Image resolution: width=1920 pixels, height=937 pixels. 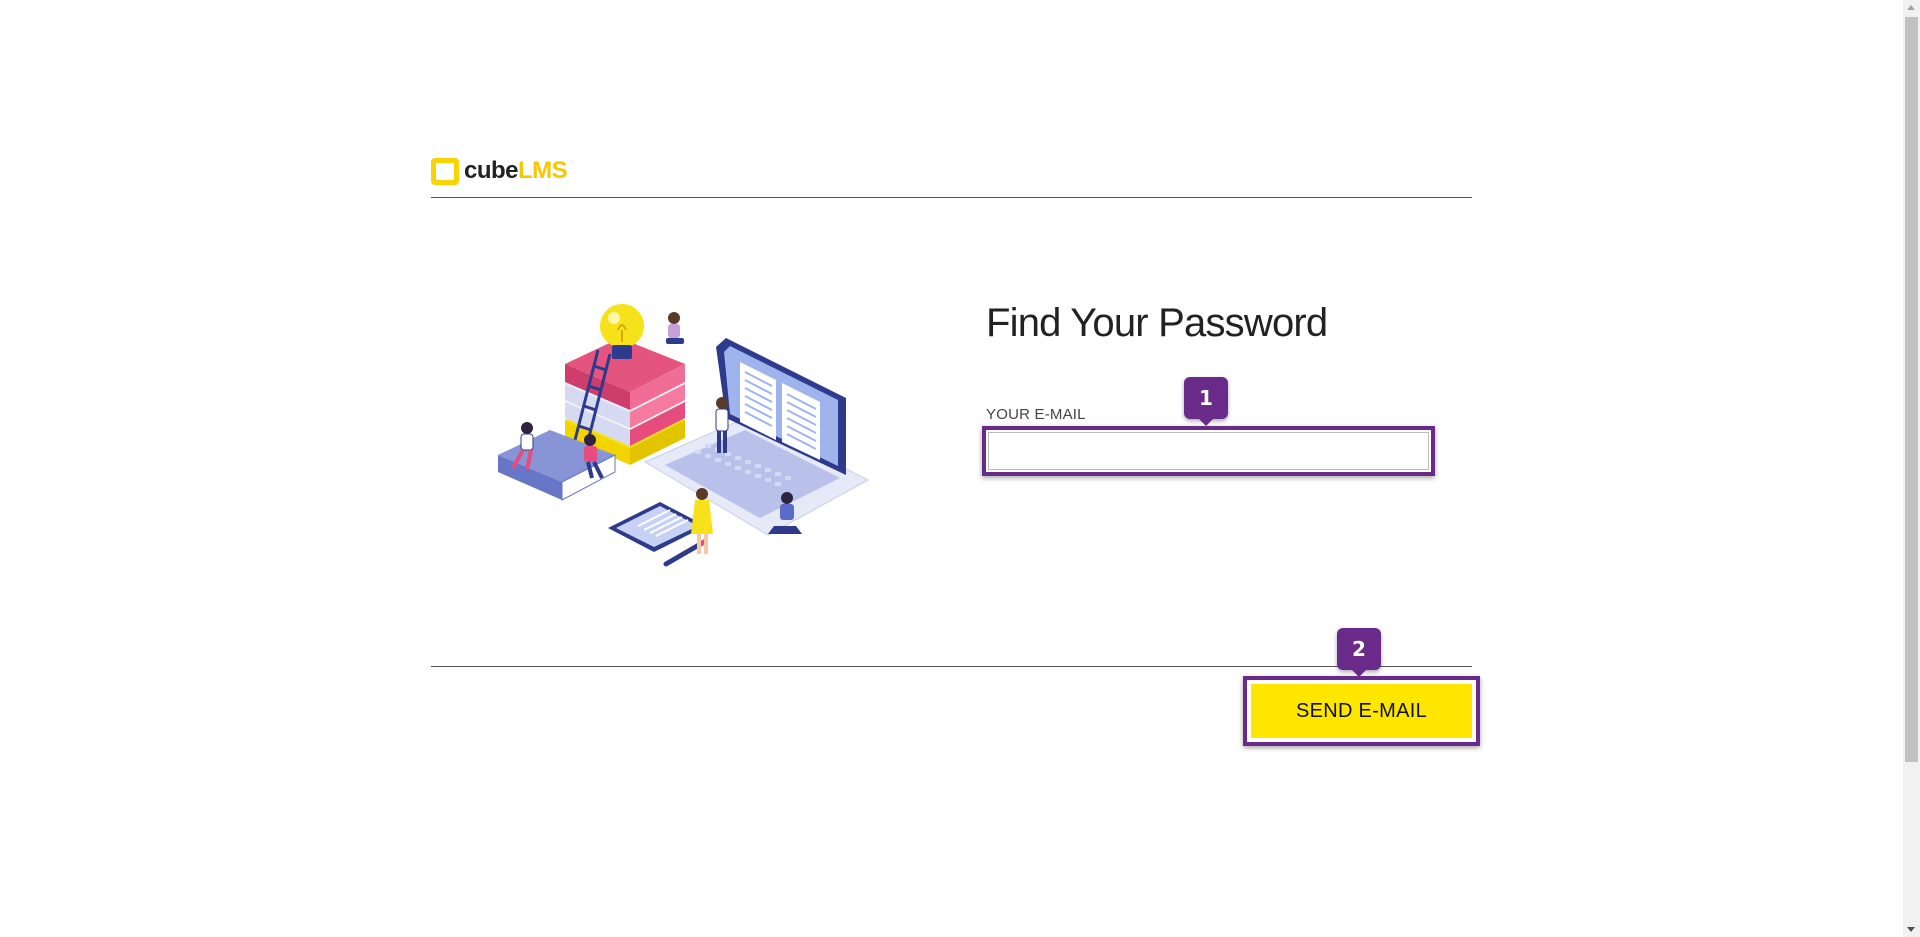 I want to click on scroll-thumb, so click(x=1911, y=389).